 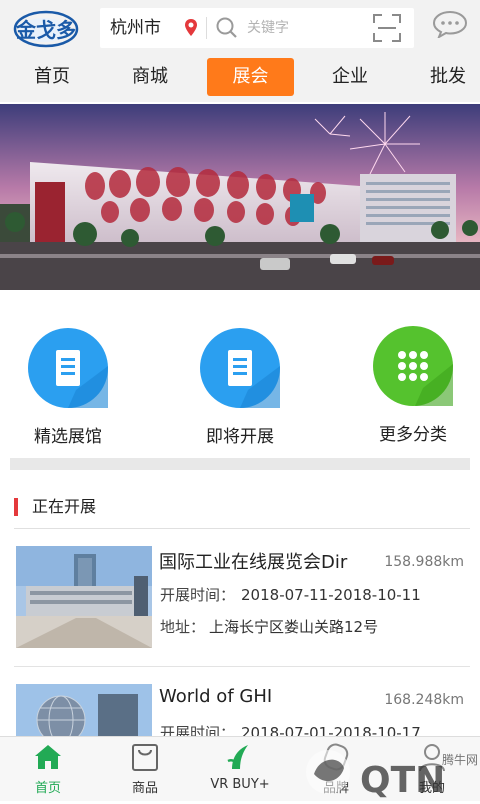 I want to click on category-label: 即将开展, so click(x=240, y=437).